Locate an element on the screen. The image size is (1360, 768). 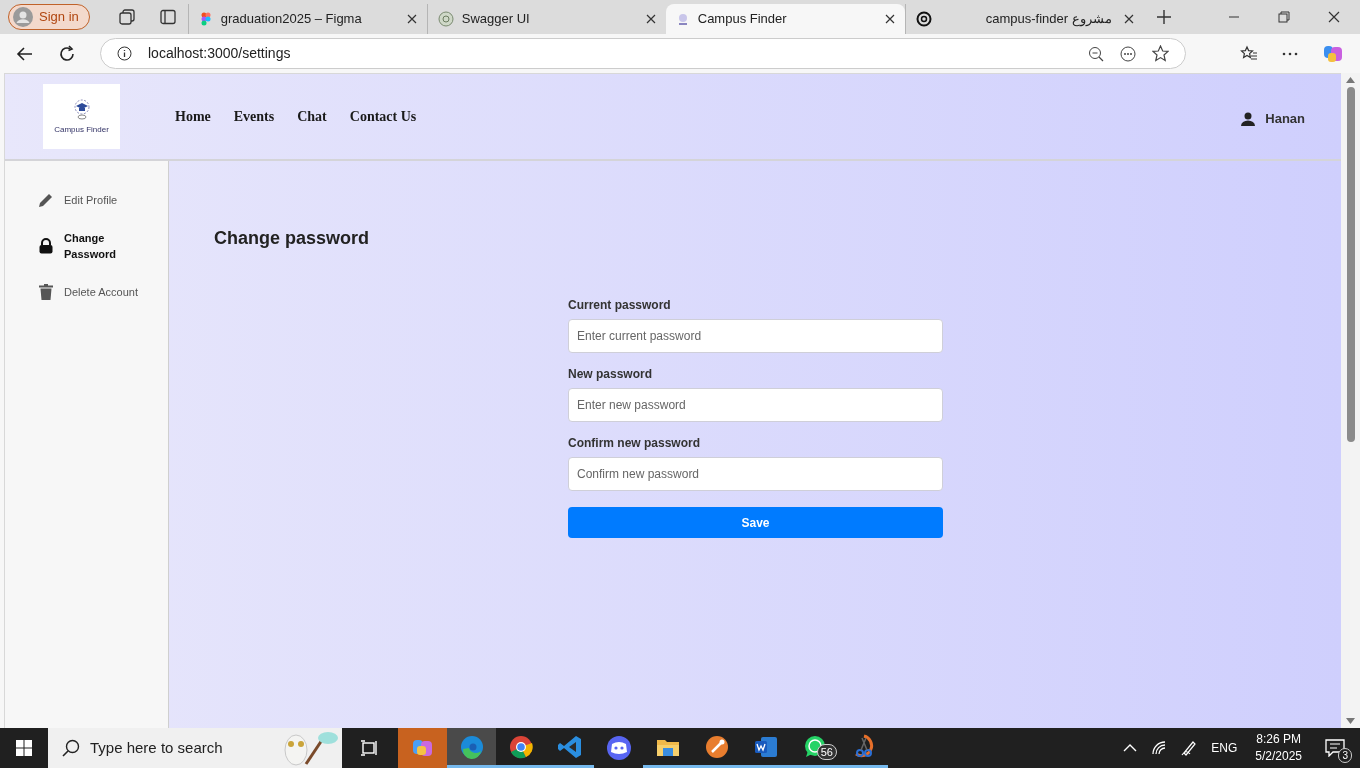
refresh-icon is located at coordinates (67, 53).